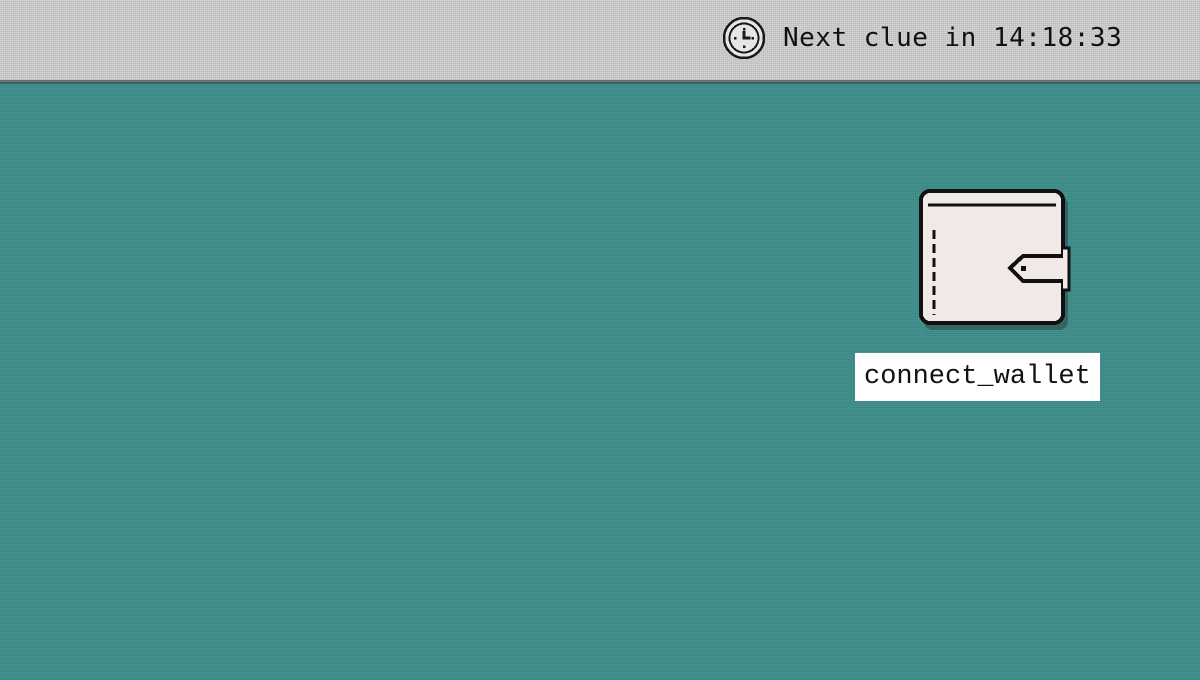 Image resolution: width=1200 pixels, height=680 pixels. What do you see at coordinates (880, 38) in the screenshot?
I see `timer-label: Next clue in` at bounding box center [880, 38].